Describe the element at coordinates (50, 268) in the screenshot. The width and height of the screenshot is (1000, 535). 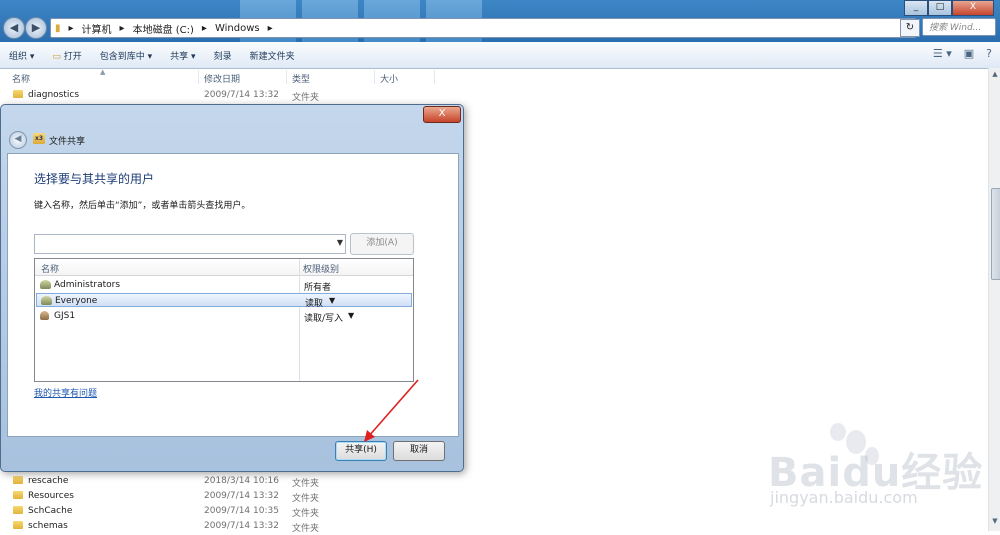
I see `list-header-name: 名称` at that location.